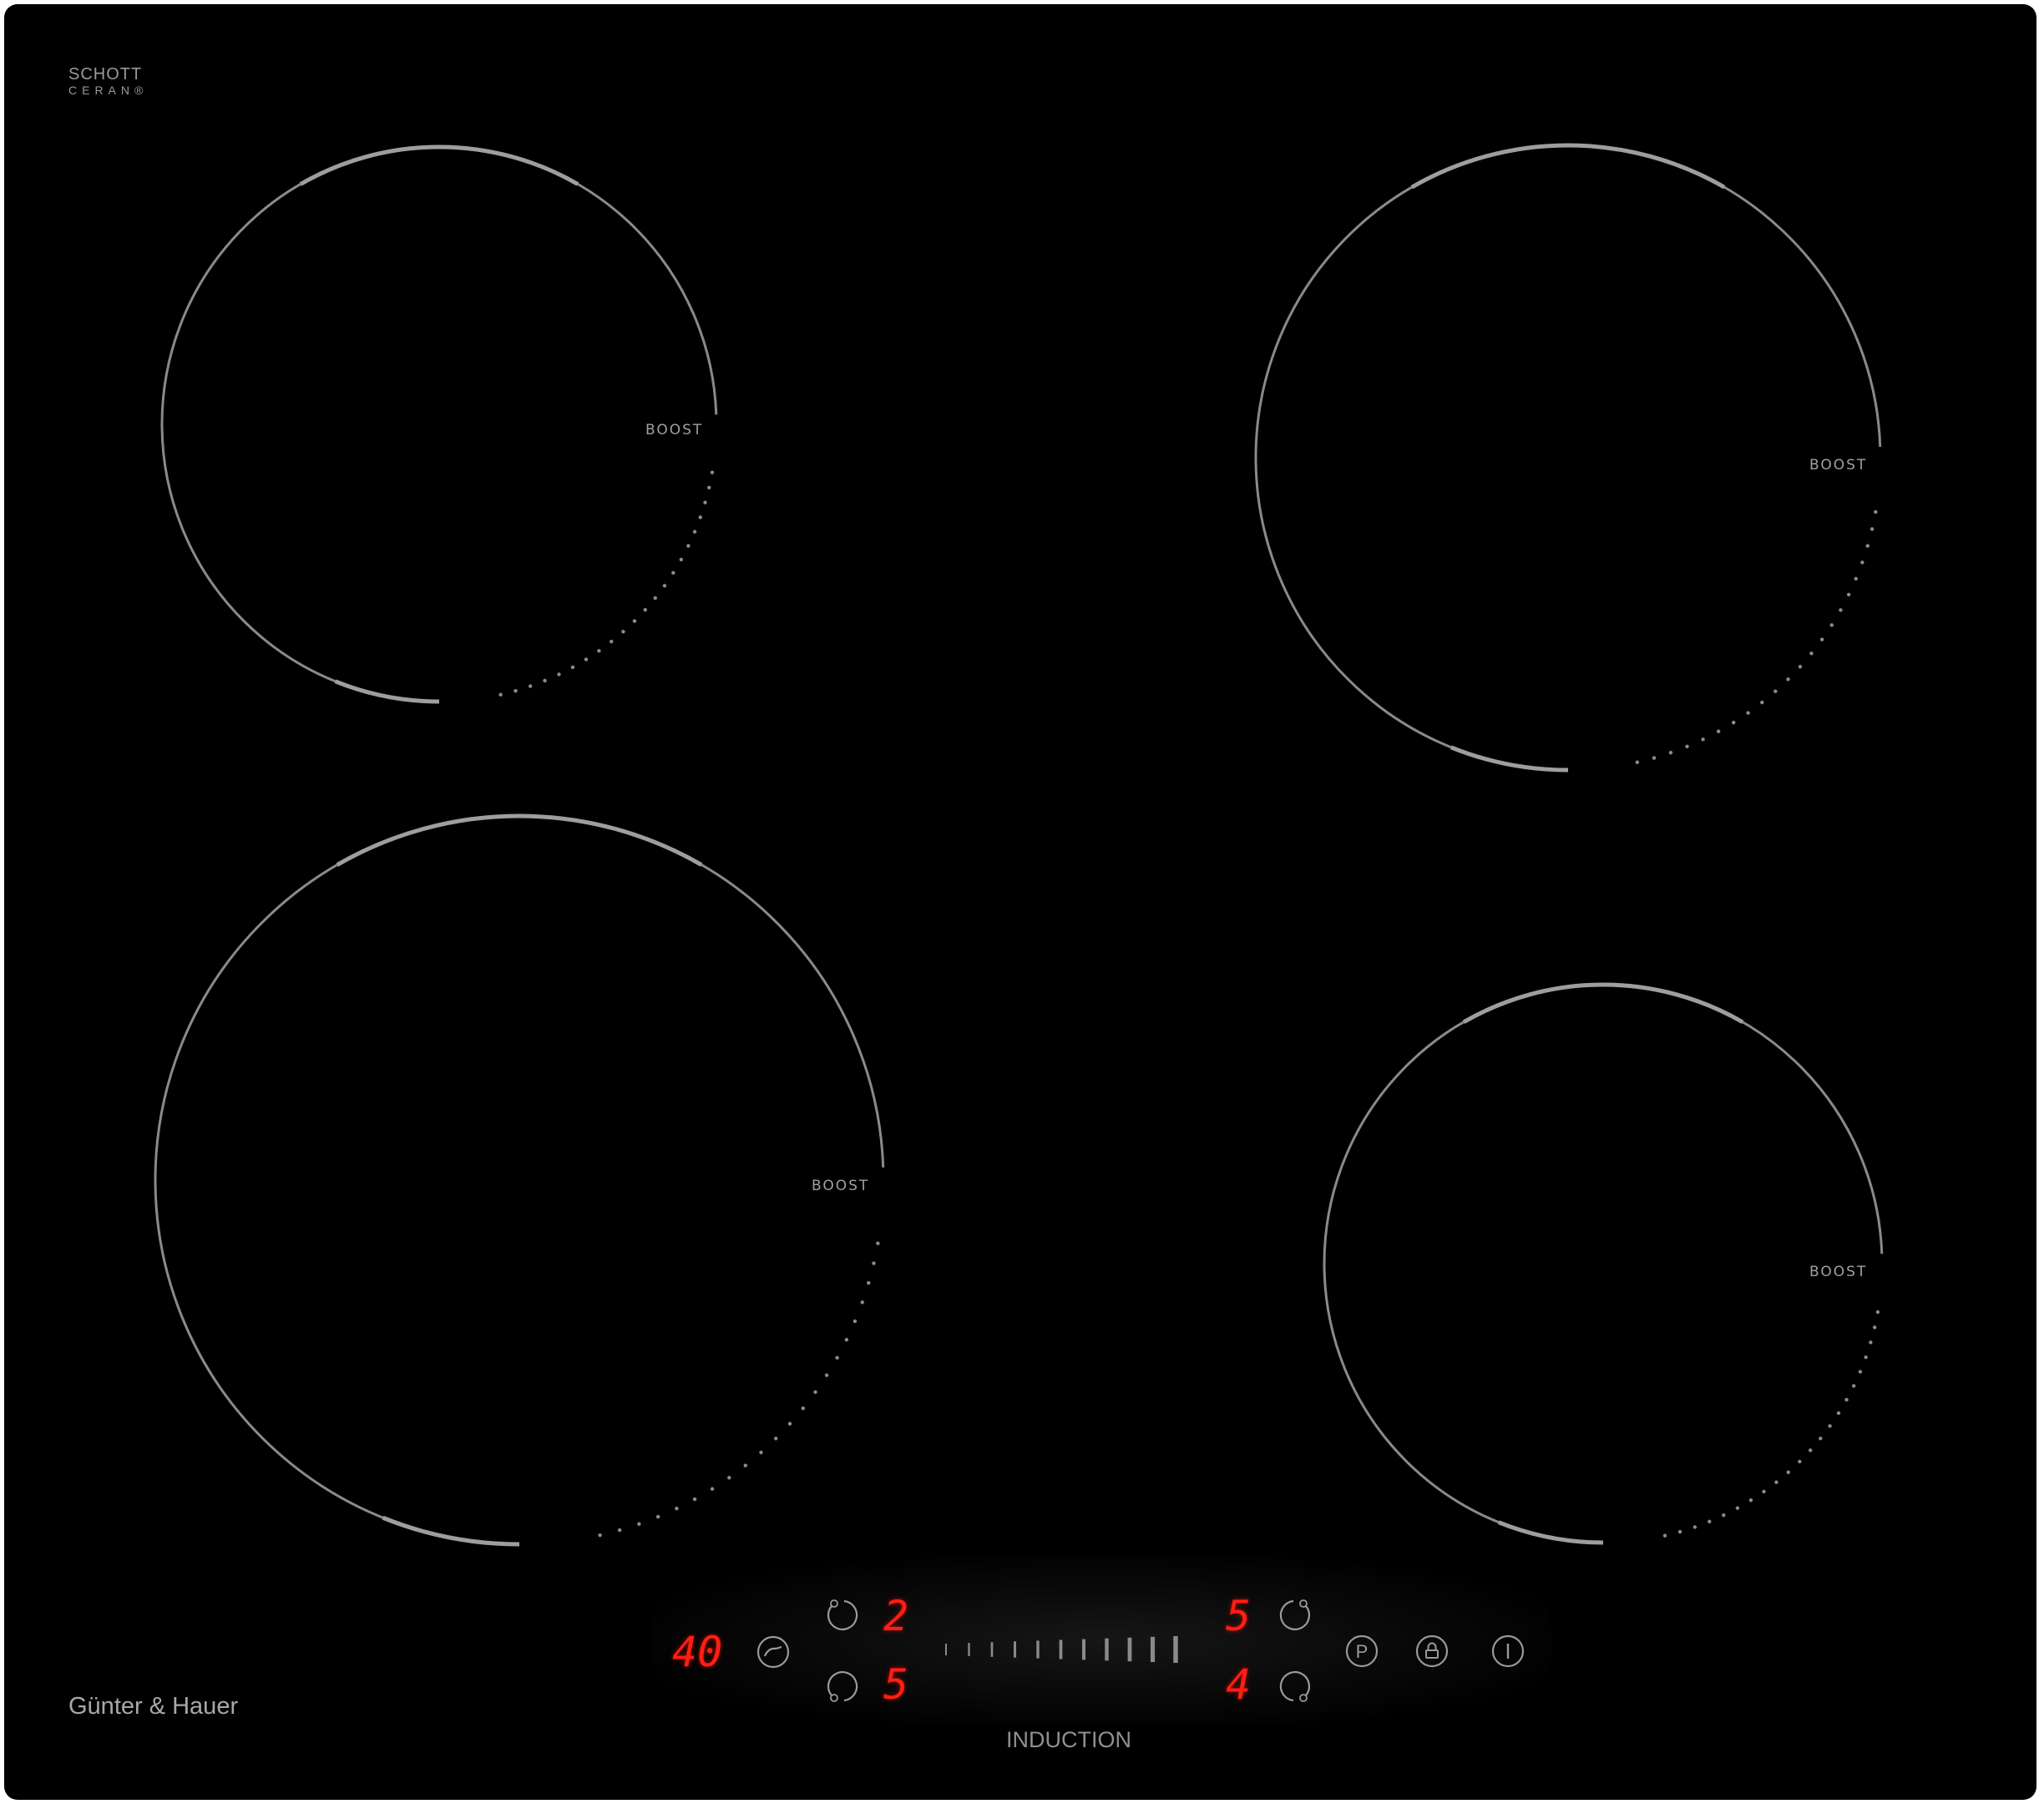 This screenshot has height=1804, width=2044. I want to click on zone-top-right-icon, so click(1293, 1615).